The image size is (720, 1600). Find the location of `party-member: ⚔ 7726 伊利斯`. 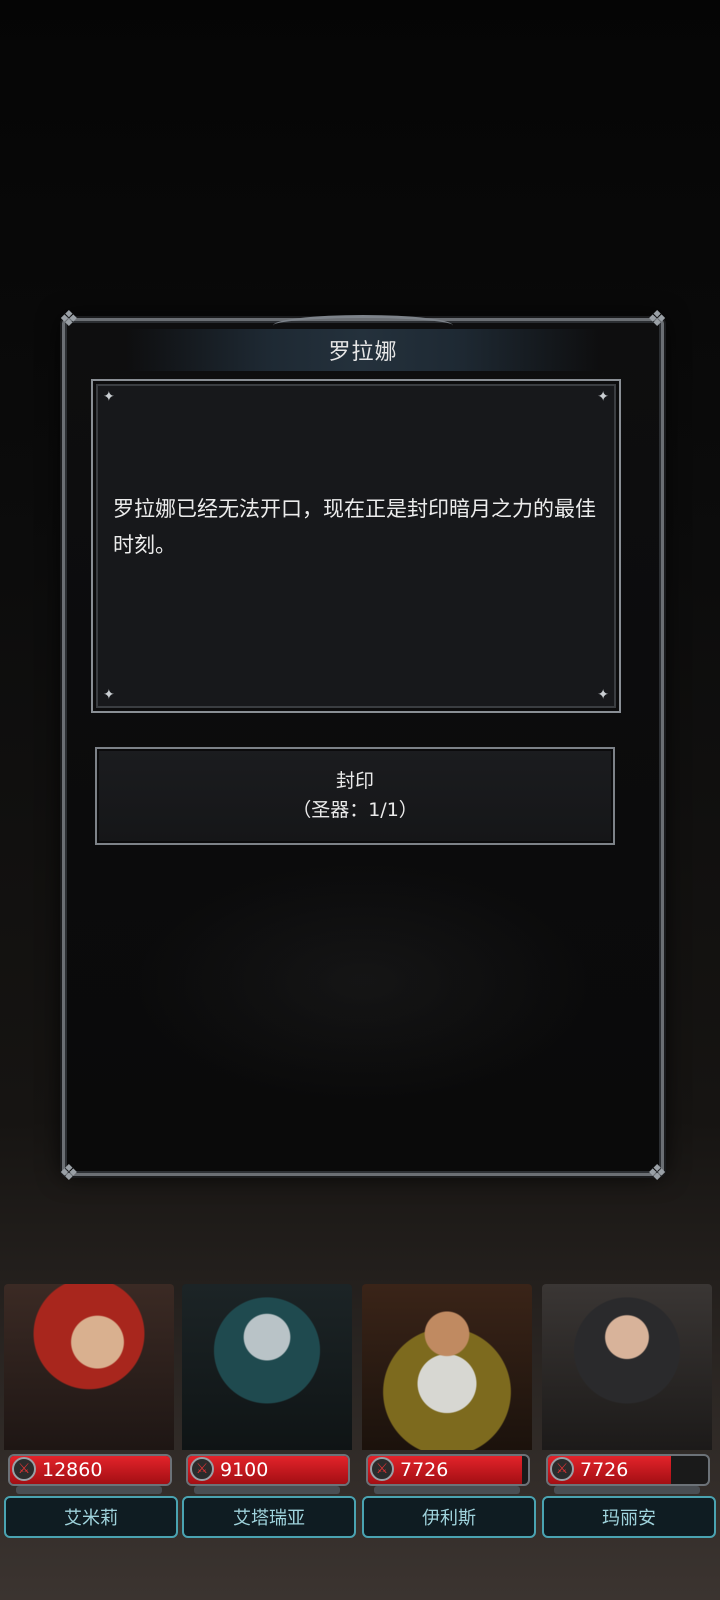

party-member: ⚔ 7726 伊利斯 is located at coordinates (447, 1411).